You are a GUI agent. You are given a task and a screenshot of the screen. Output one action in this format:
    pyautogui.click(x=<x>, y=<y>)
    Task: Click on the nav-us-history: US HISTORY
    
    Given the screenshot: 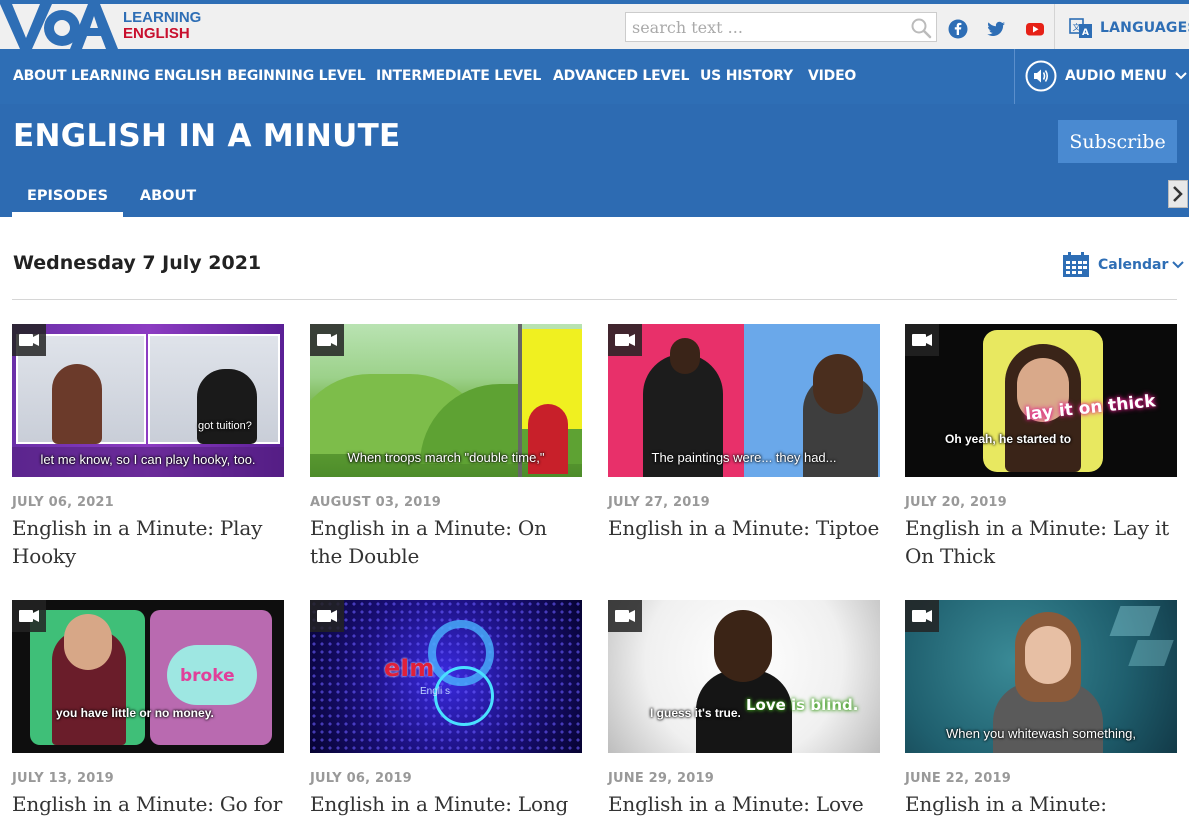 What is the action you would take?
    pyautogui.click(x=746, y=76)
    